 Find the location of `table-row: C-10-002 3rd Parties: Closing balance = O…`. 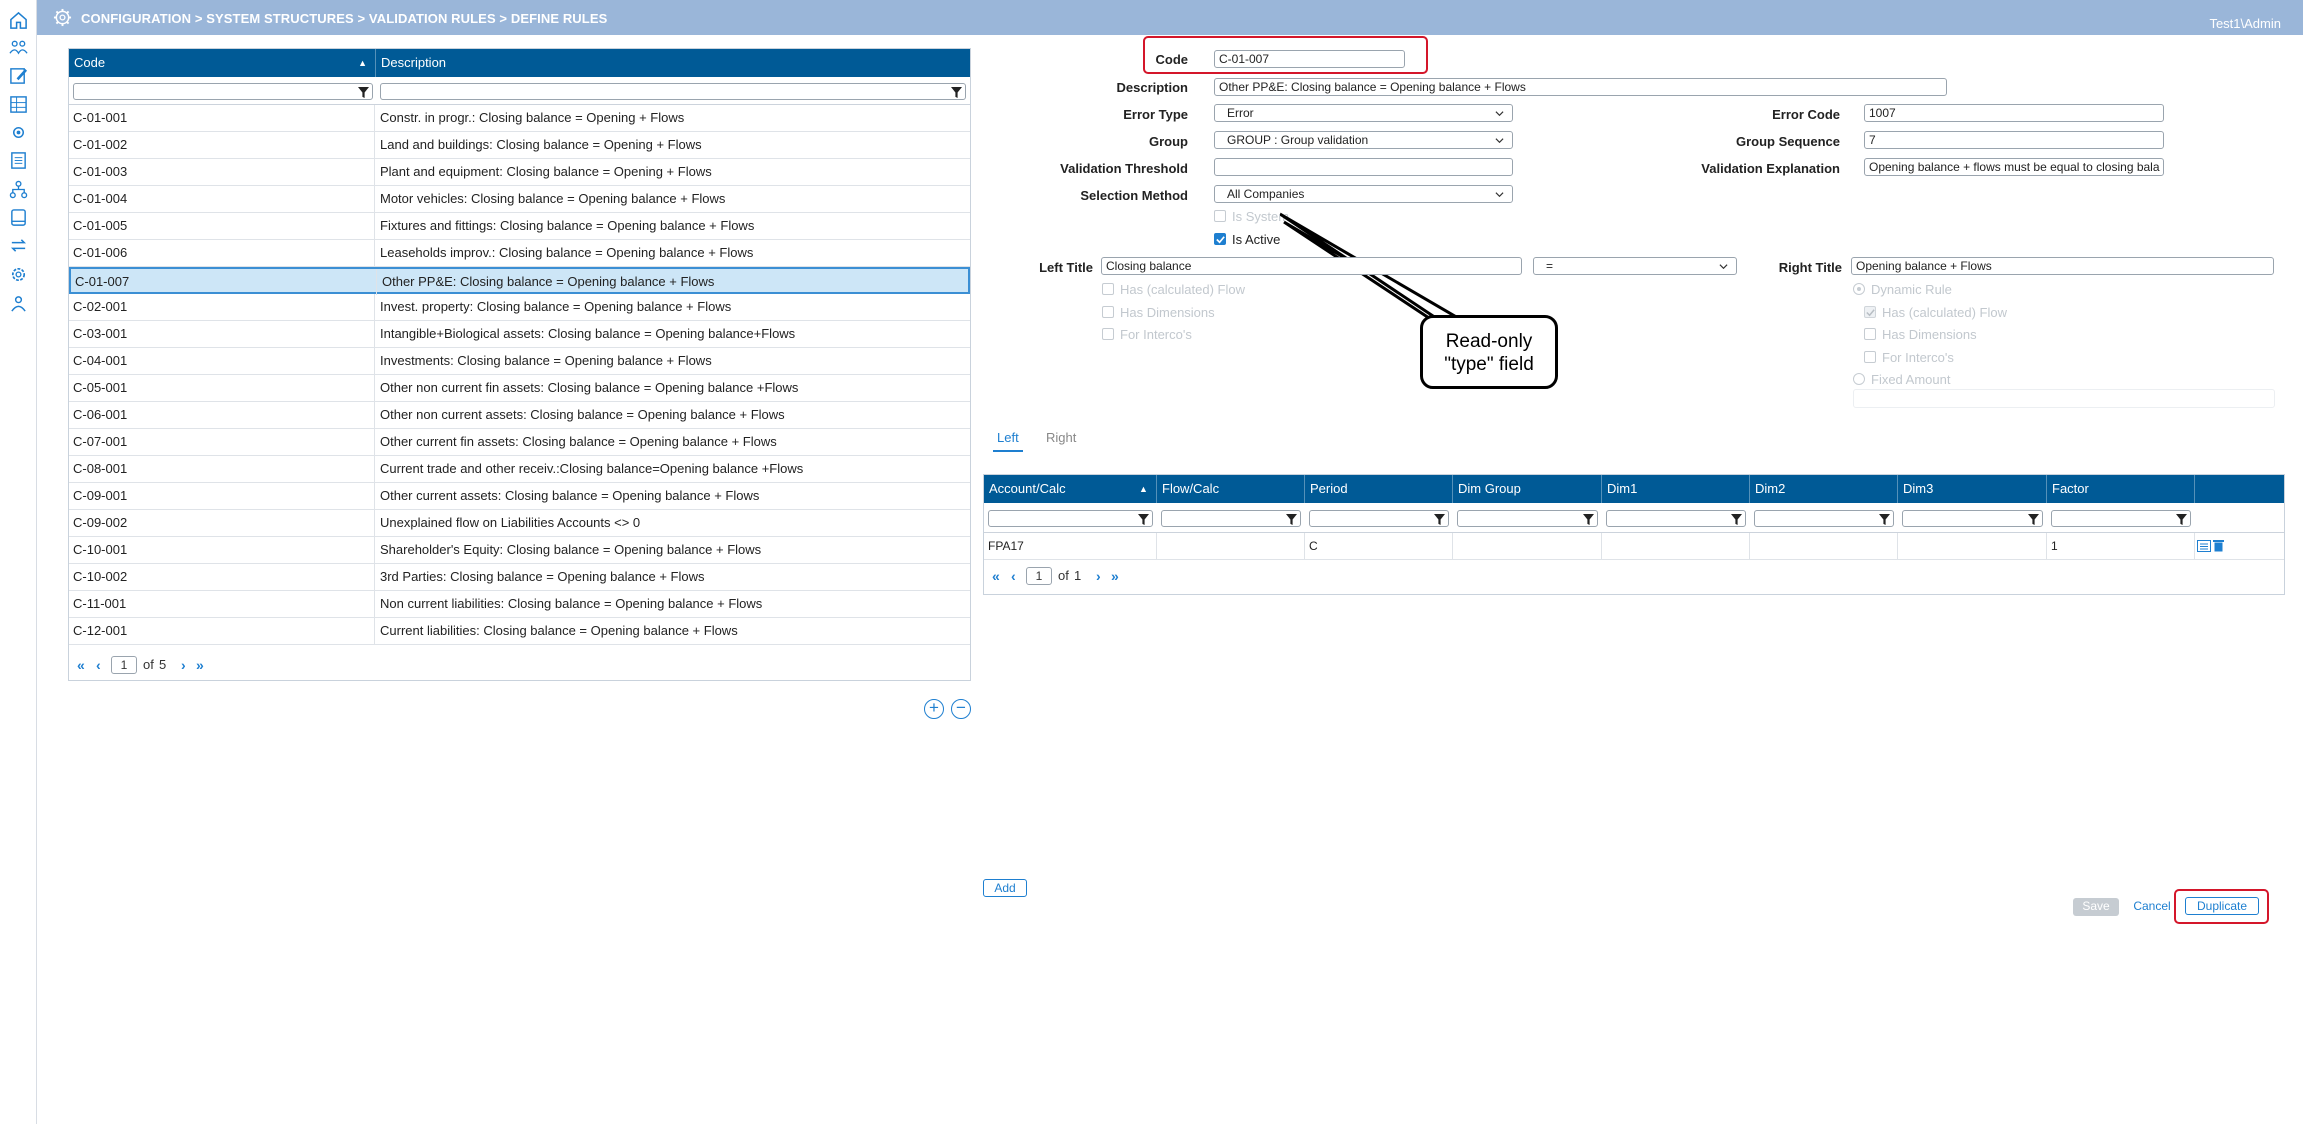

table-row: C-10-002 3rd Parties: Closing balance = O… is located at coordinates (519, 577).